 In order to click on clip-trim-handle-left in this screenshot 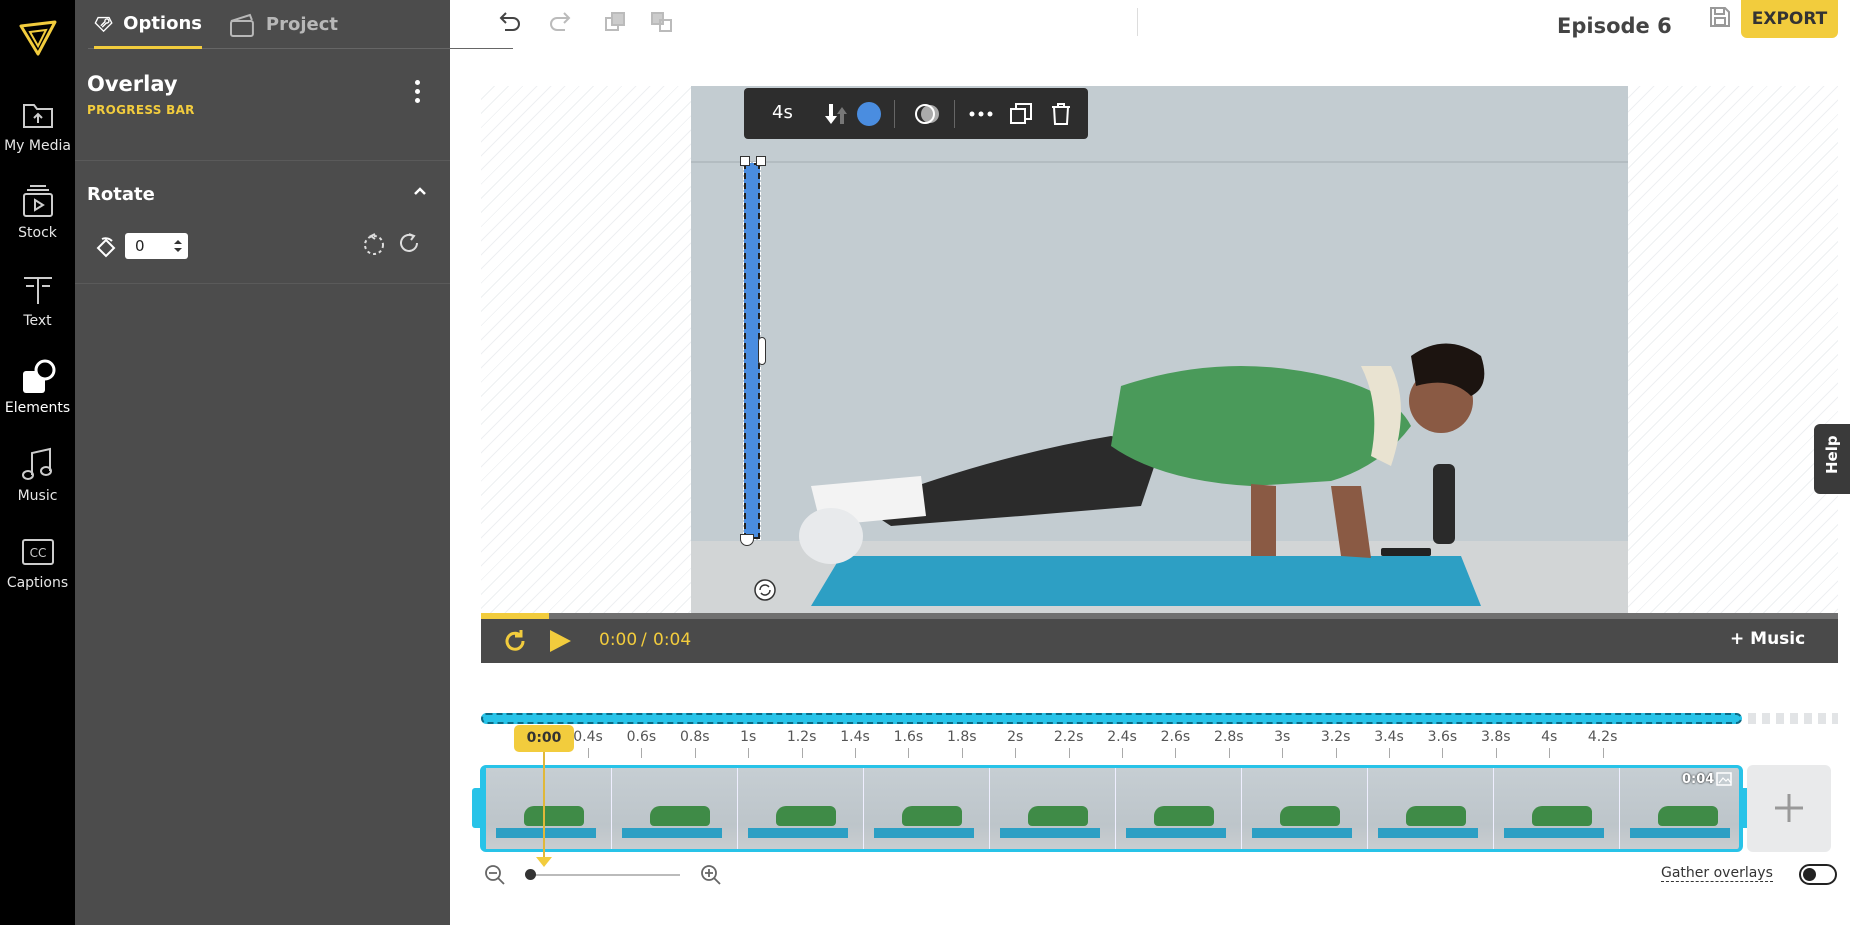, I will do `click(476, 808)`.